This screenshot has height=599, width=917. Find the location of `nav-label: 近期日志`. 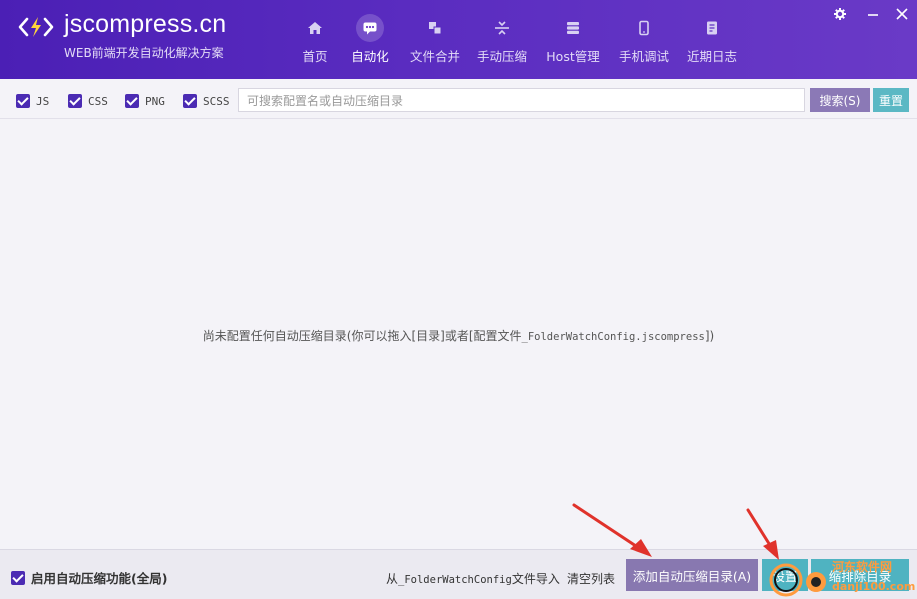

nav-label: 近期日志 is located at coordinates (712, 56).